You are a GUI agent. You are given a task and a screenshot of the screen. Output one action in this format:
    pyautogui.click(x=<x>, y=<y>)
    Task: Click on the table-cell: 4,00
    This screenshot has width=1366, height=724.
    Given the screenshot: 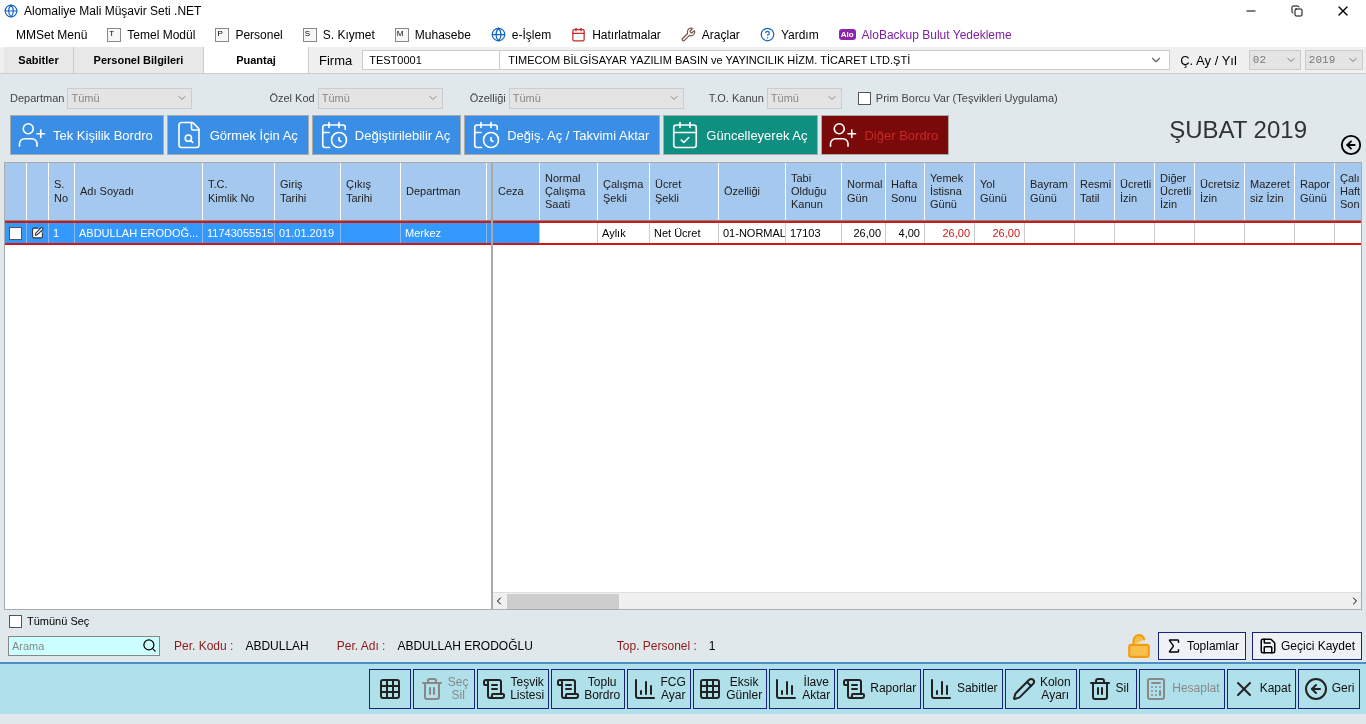 What is the action you would take?
    pyautogui.click(x=905, y=233)
    